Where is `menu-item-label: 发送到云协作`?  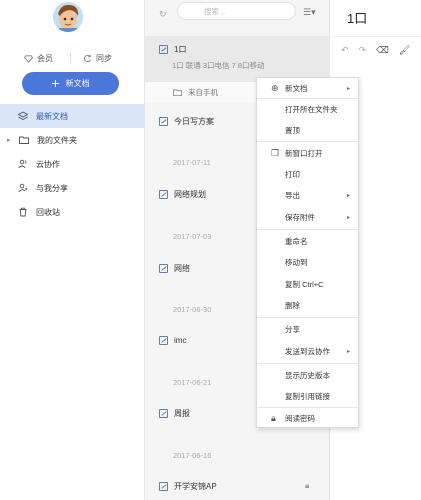 menu-item-label: 发送到云协作 is located at coordinates (307, 351).